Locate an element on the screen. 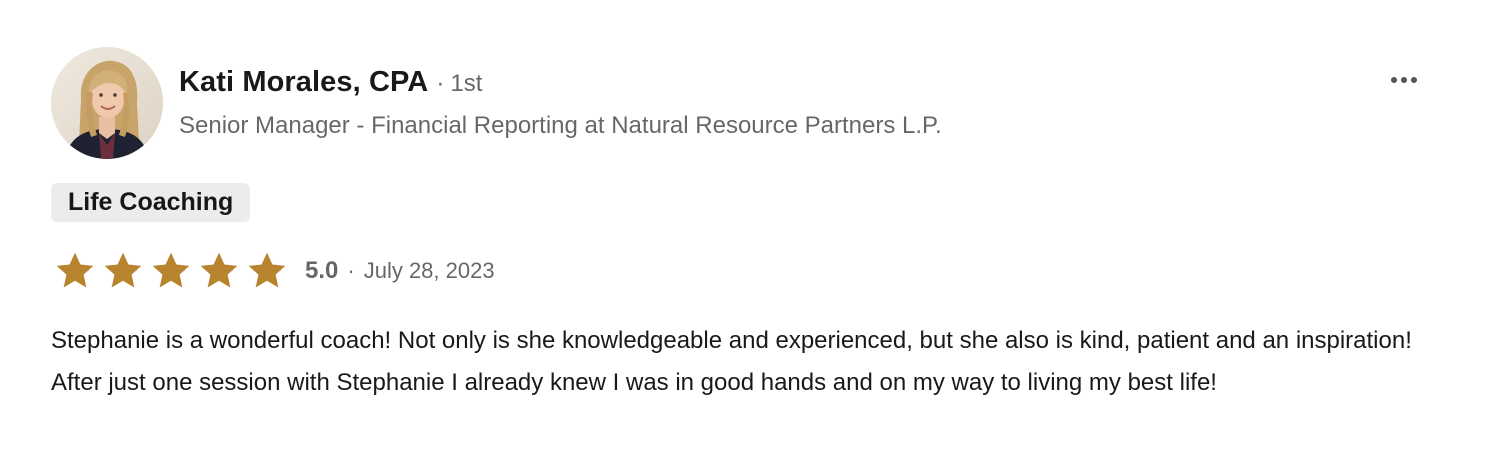 The height and width of the screenshot is (462, 1488). degree-label: 1st is located at coordinates (466, 83).